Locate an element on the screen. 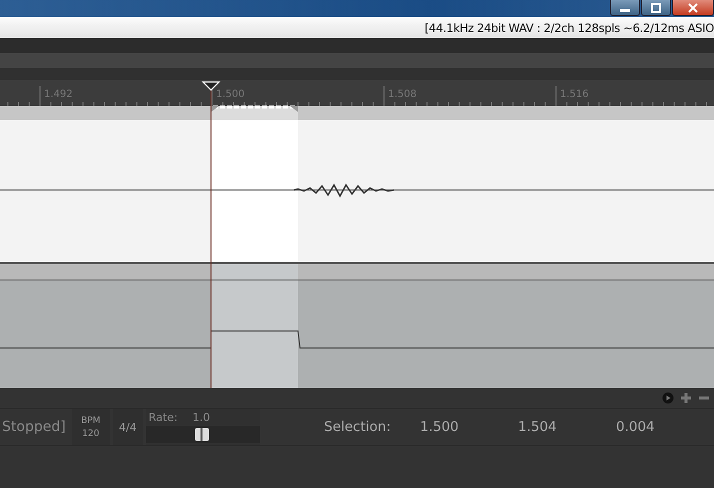 This screenshot has width=714, height=488. selection-start: 1.500 is located at coordinates (440, 427).